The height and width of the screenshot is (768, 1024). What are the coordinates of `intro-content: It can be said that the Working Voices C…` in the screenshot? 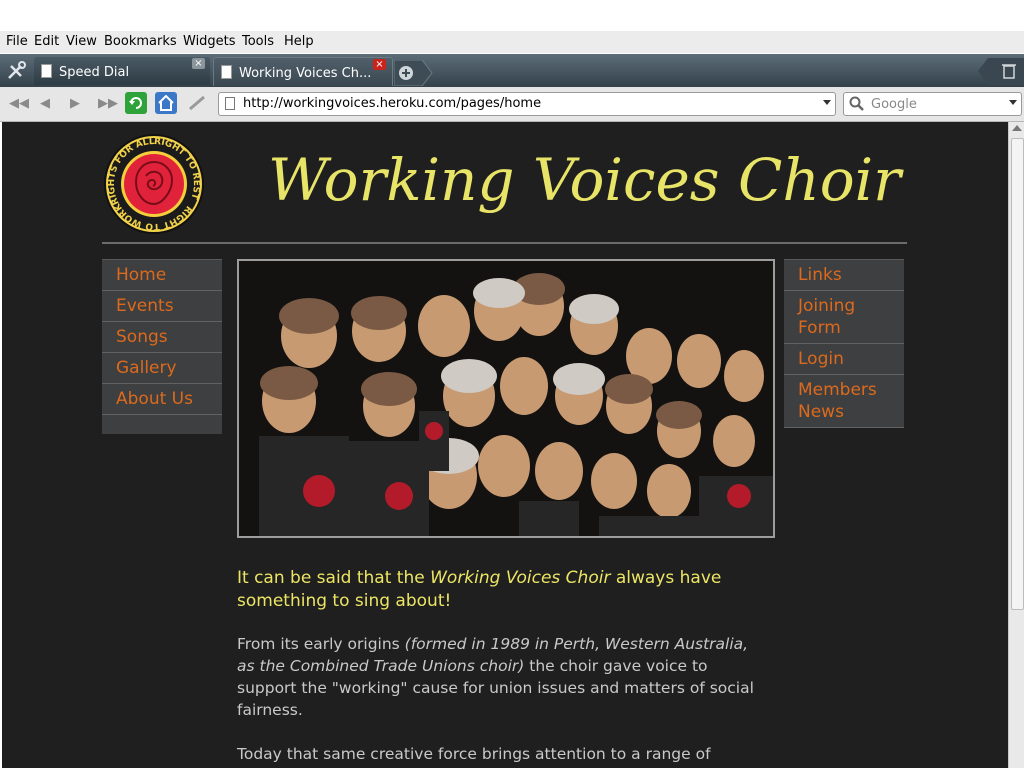 It's located at (502, 667).